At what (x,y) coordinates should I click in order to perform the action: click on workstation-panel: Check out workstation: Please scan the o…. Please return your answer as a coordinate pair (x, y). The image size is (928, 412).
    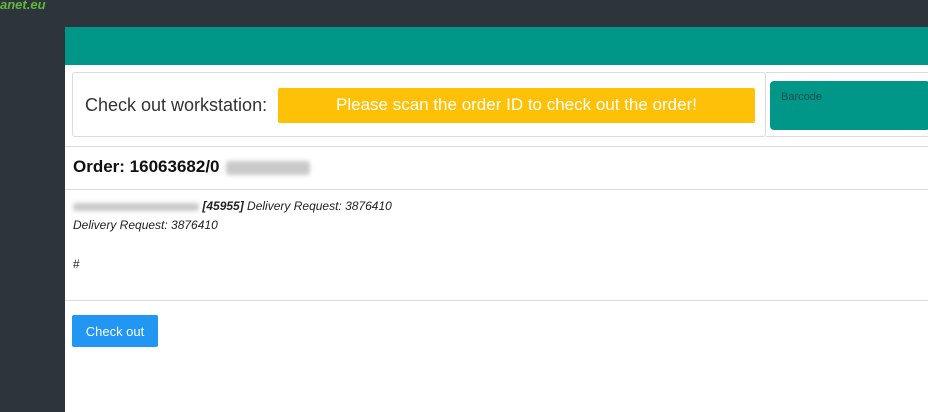
    Looking at the image, I should click on (419, 104).